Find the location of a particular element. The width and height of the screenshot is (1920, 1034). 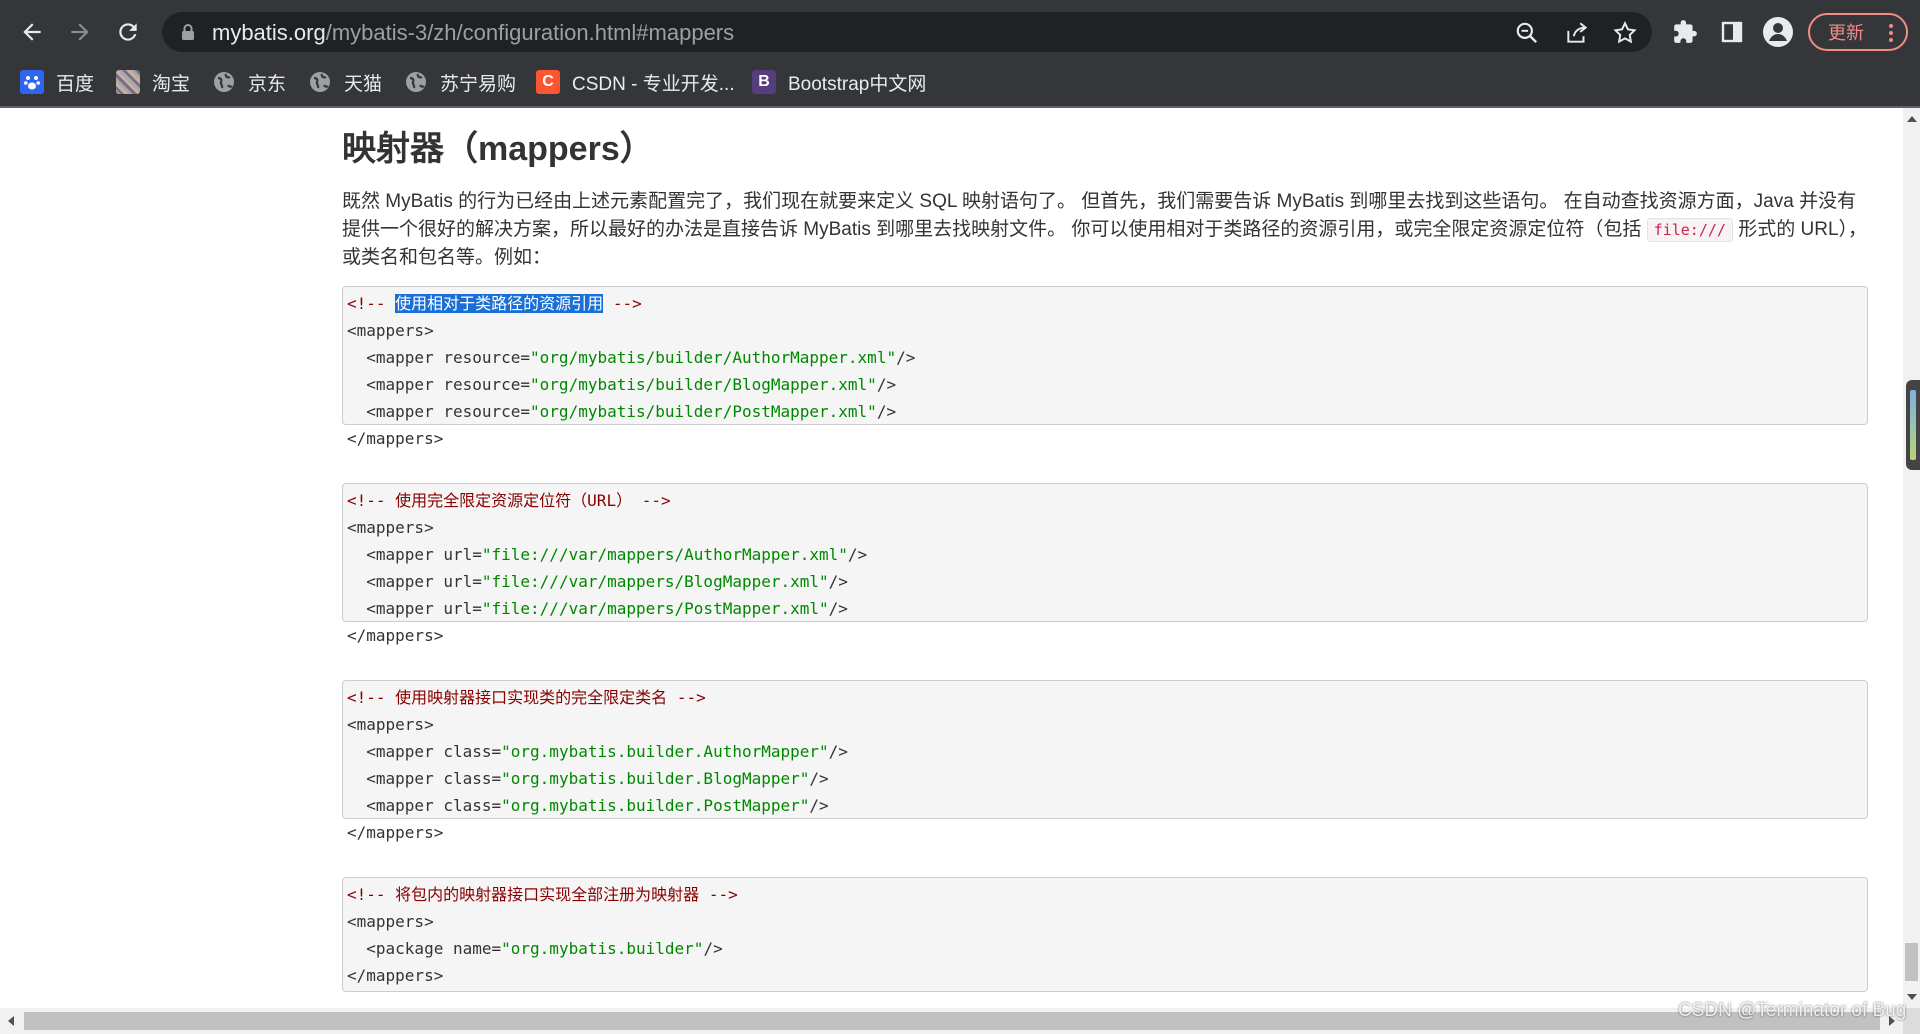

lock-icon is located at coordinates (188, 32).